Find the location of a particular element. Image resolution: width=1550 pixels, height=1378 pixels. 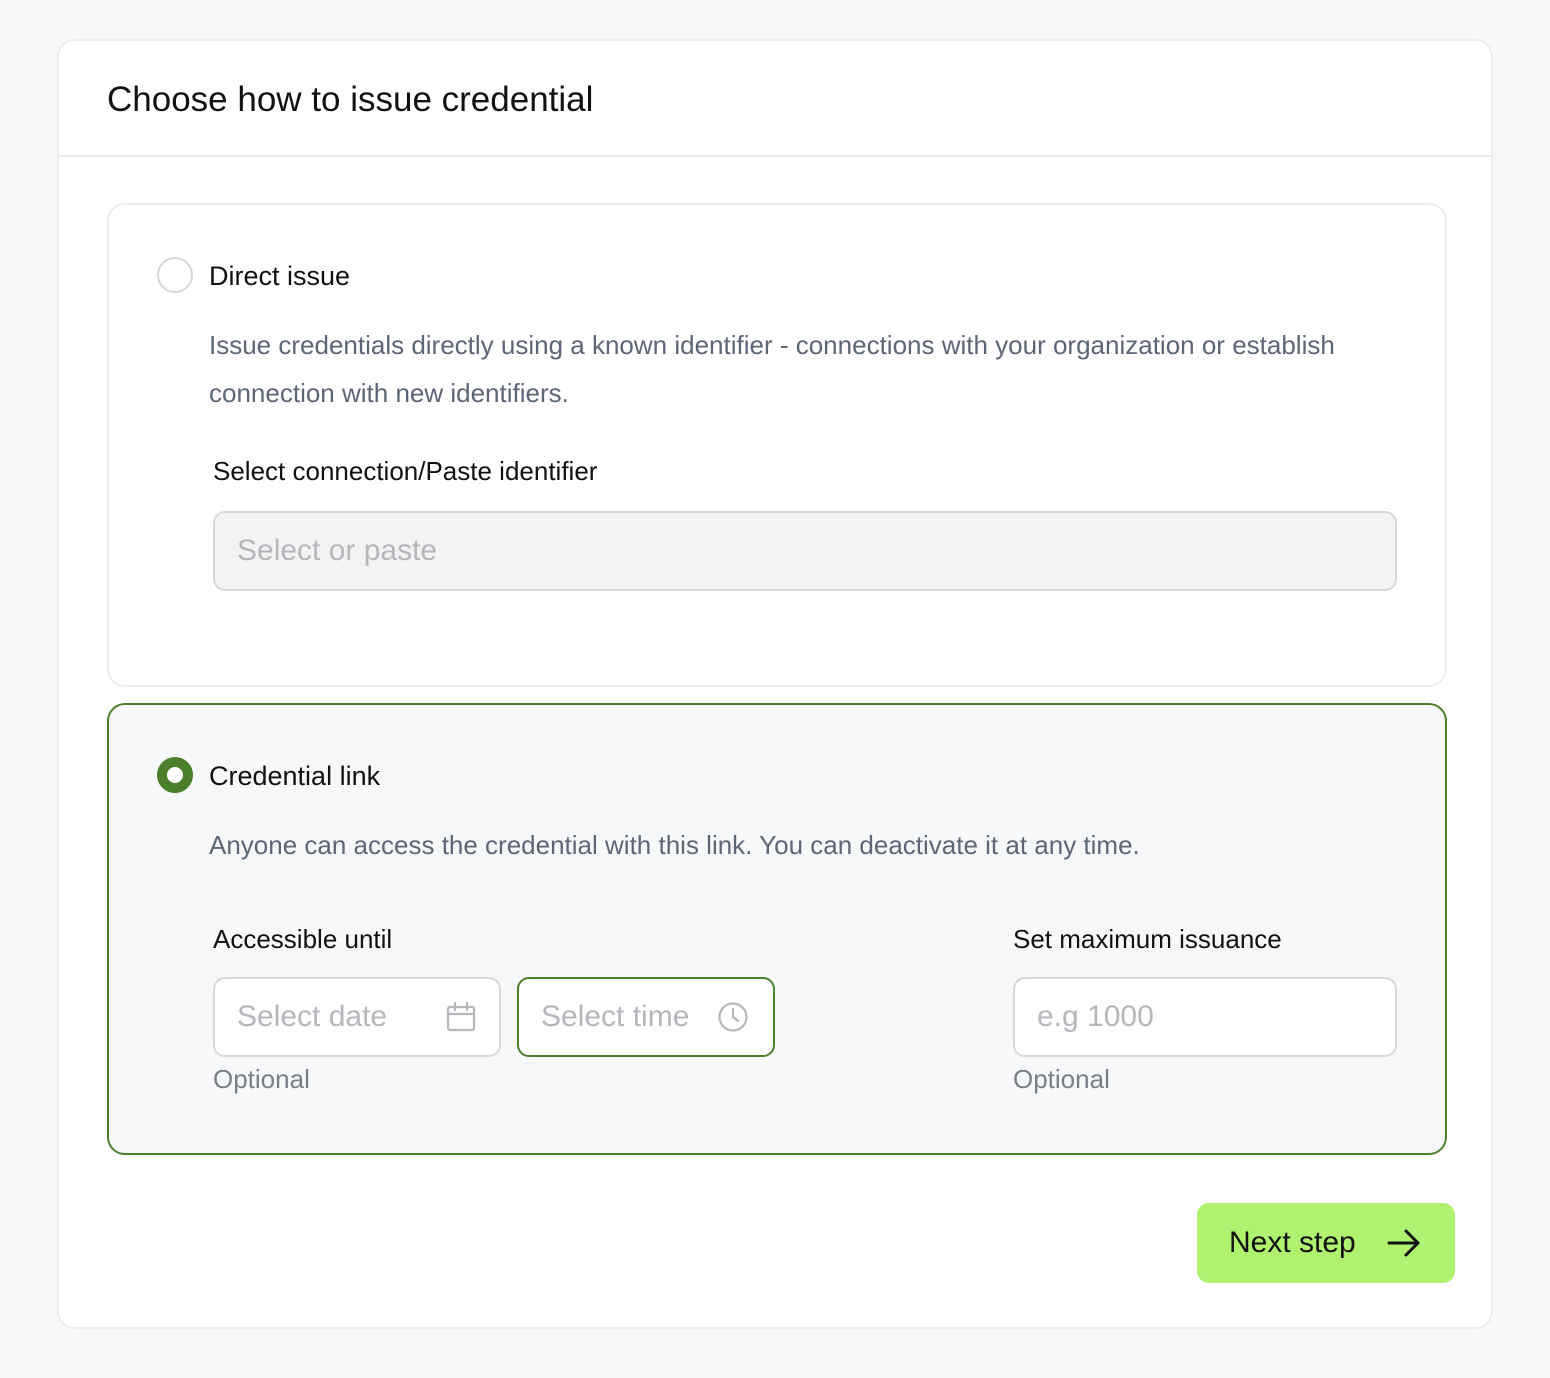

max-issuance-helper: Optional is located at coordinates (1061, 1079).